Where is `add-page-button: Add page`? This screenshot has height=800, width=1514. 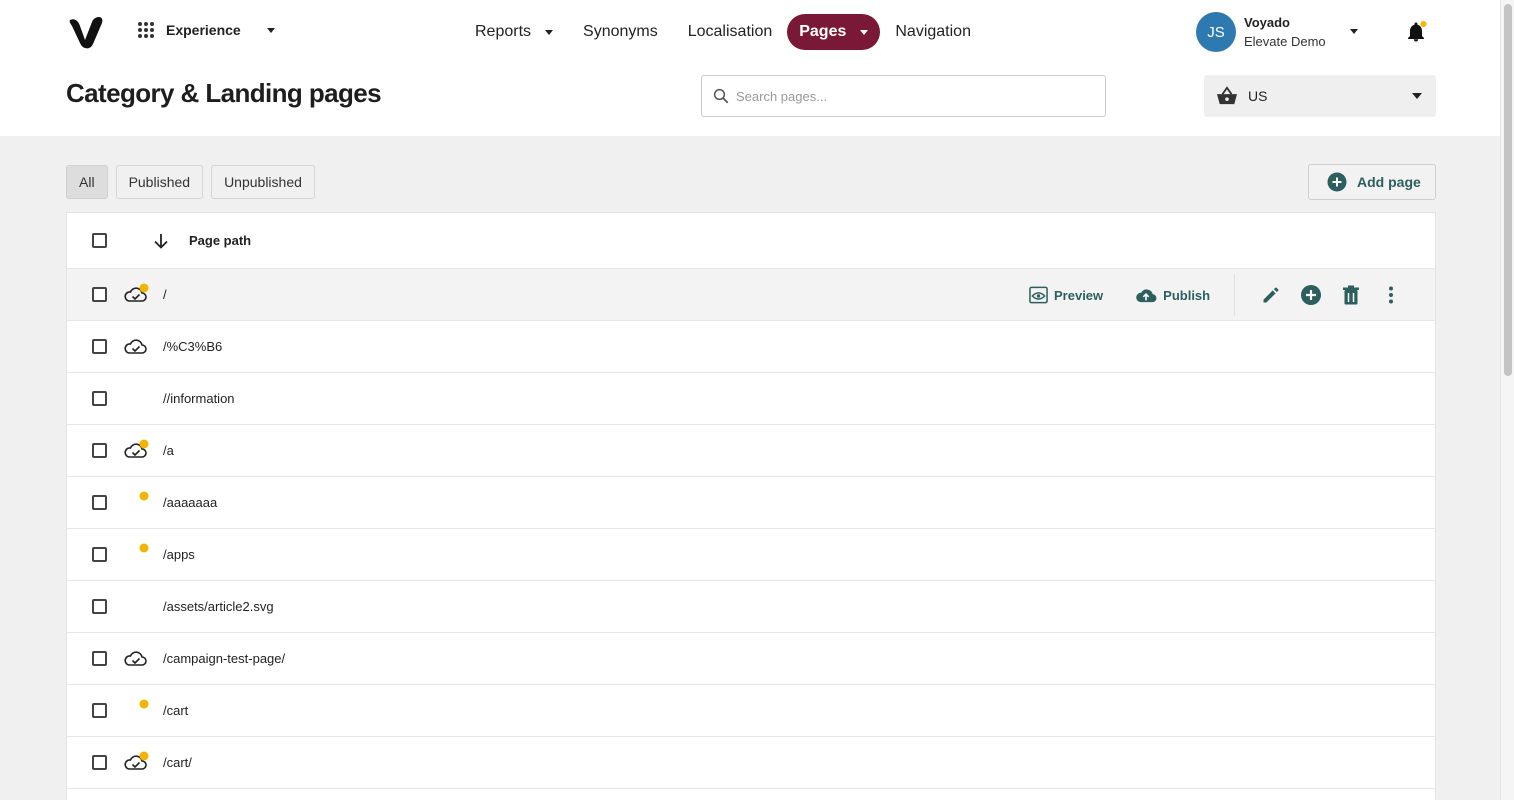
add-page-button: Add page is located at coordinates (1372, 182).